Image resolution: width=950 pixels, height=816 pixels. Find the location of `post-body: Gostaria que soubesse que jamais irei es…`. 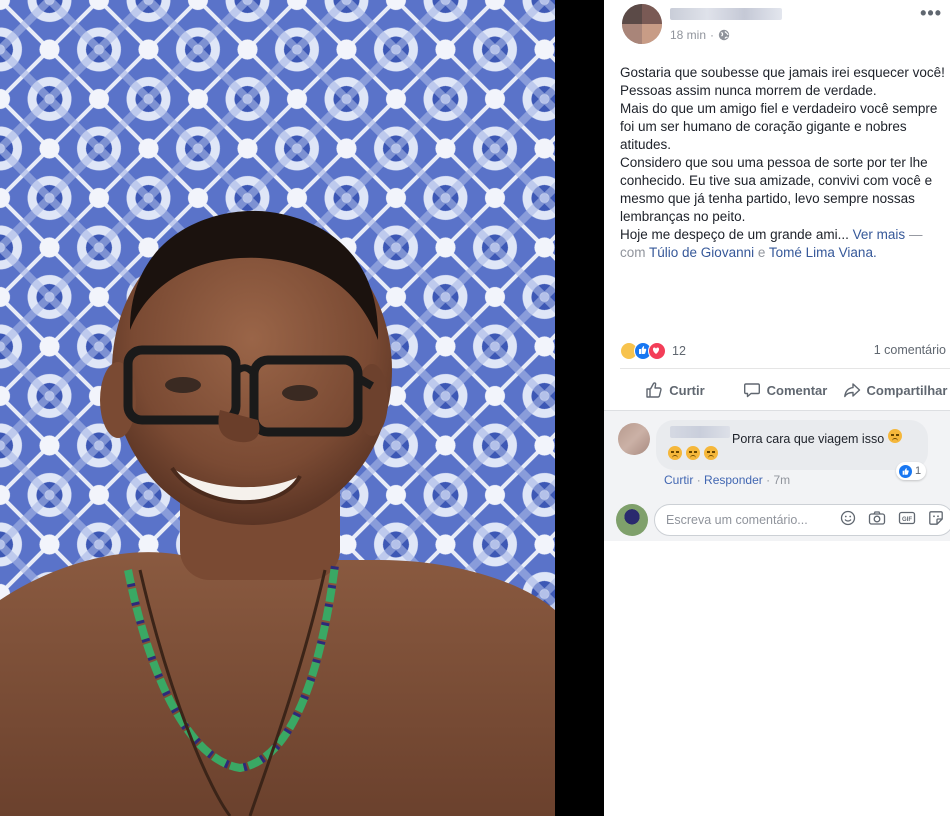

post-body: Gostaria que soubesse que jamais irei es… is located at coordinates (783, 163).